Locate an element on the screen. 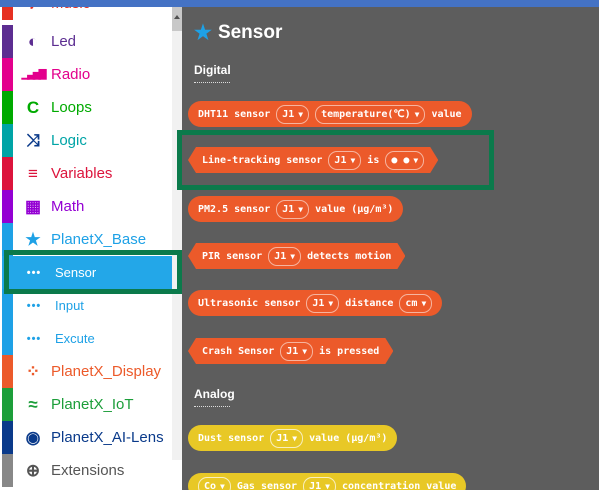 This screenshot has width=599, height=490. top-accent-bar is located at coordinates (299, 3).